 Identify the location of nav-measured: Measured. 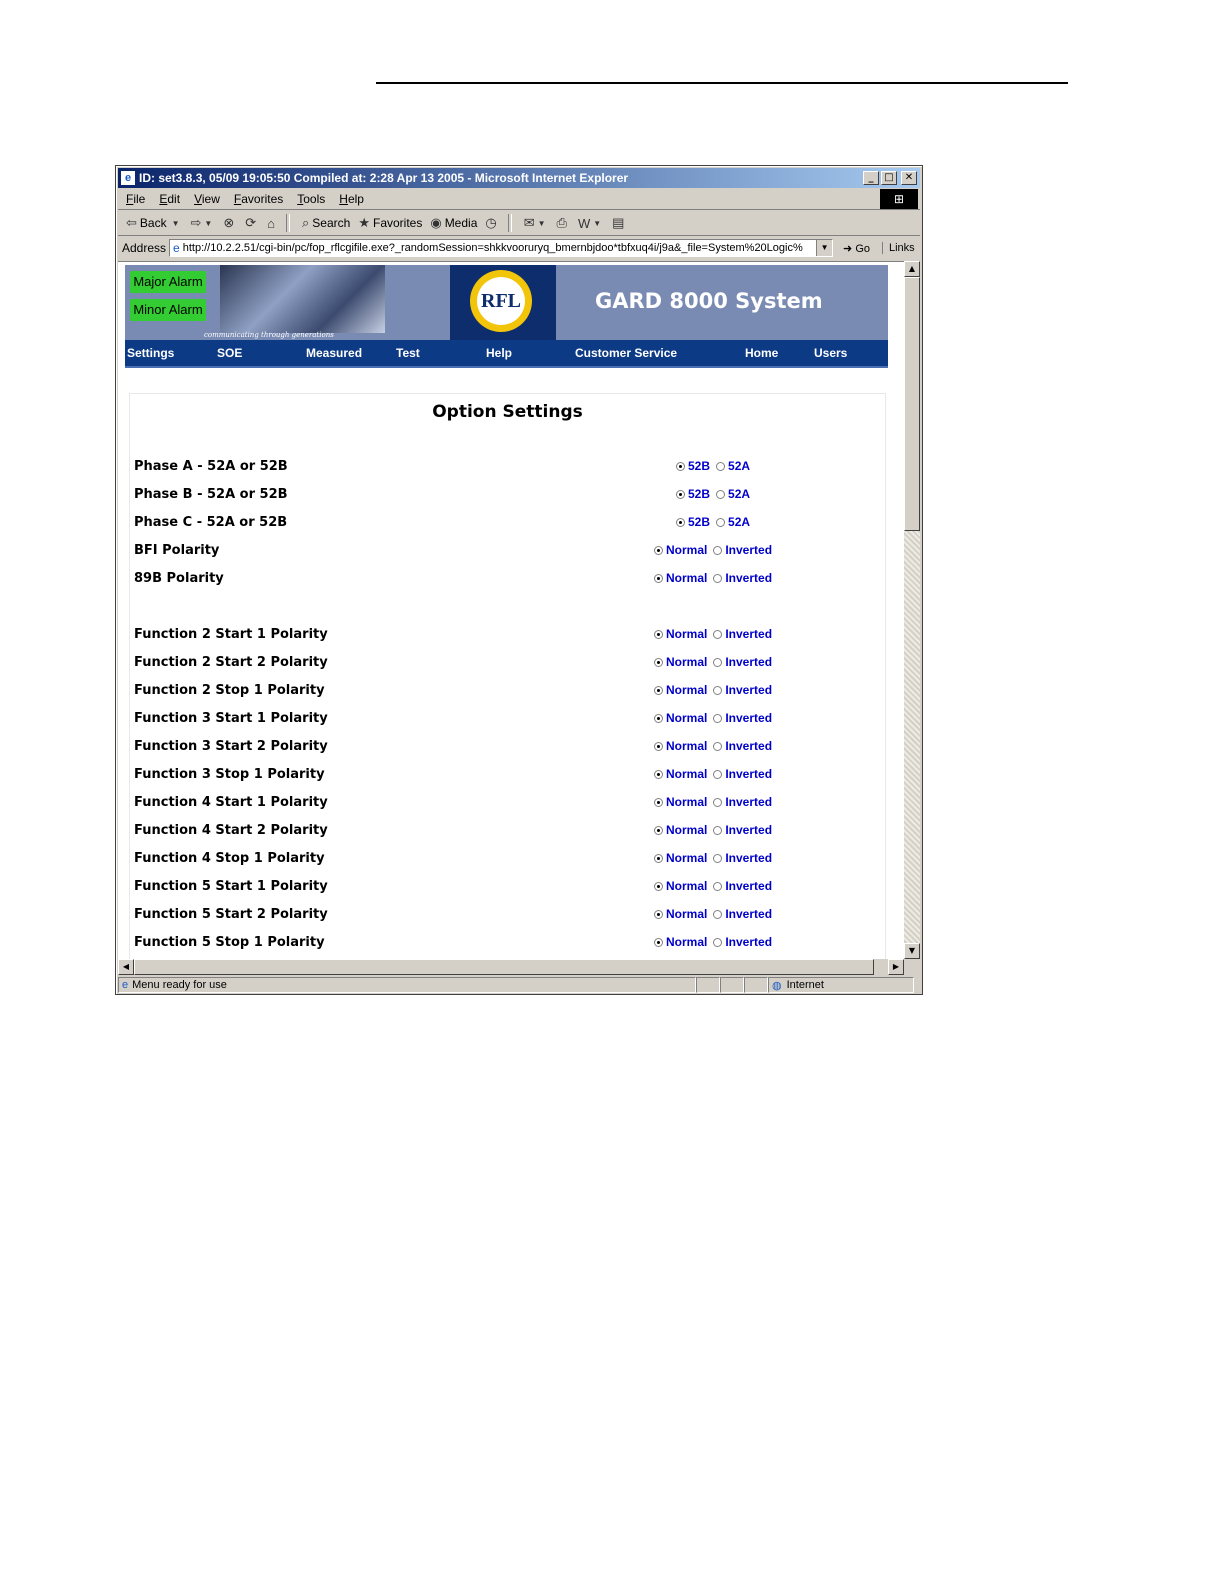
(334, 353).